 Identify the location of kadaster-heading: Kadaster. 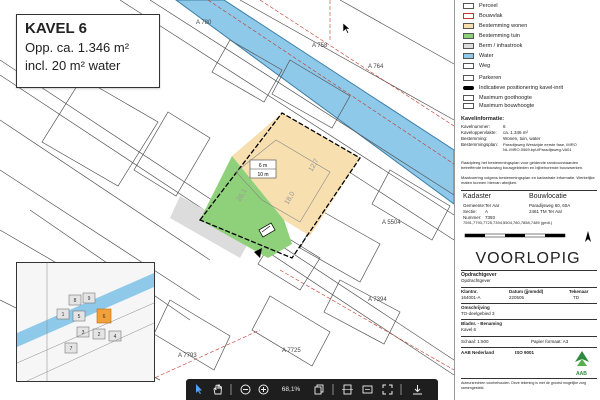
(477, 196).